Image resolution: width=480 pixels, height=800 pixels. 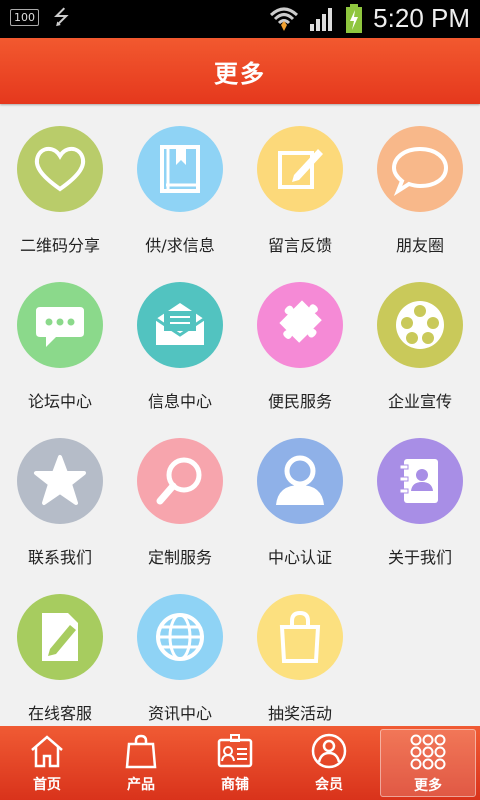 I want to click on status-bar: 100 ⭍ 5:20 PM, so click(x=240, y=19).